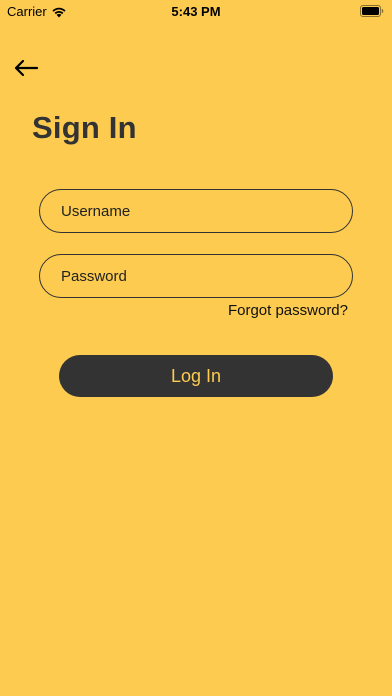 The width and height of the screenshot is (392, 696). What do you see at coordinates (196, 376) in the screenshot?
I see `login-button: Log In` at bounding box center [196, 376].